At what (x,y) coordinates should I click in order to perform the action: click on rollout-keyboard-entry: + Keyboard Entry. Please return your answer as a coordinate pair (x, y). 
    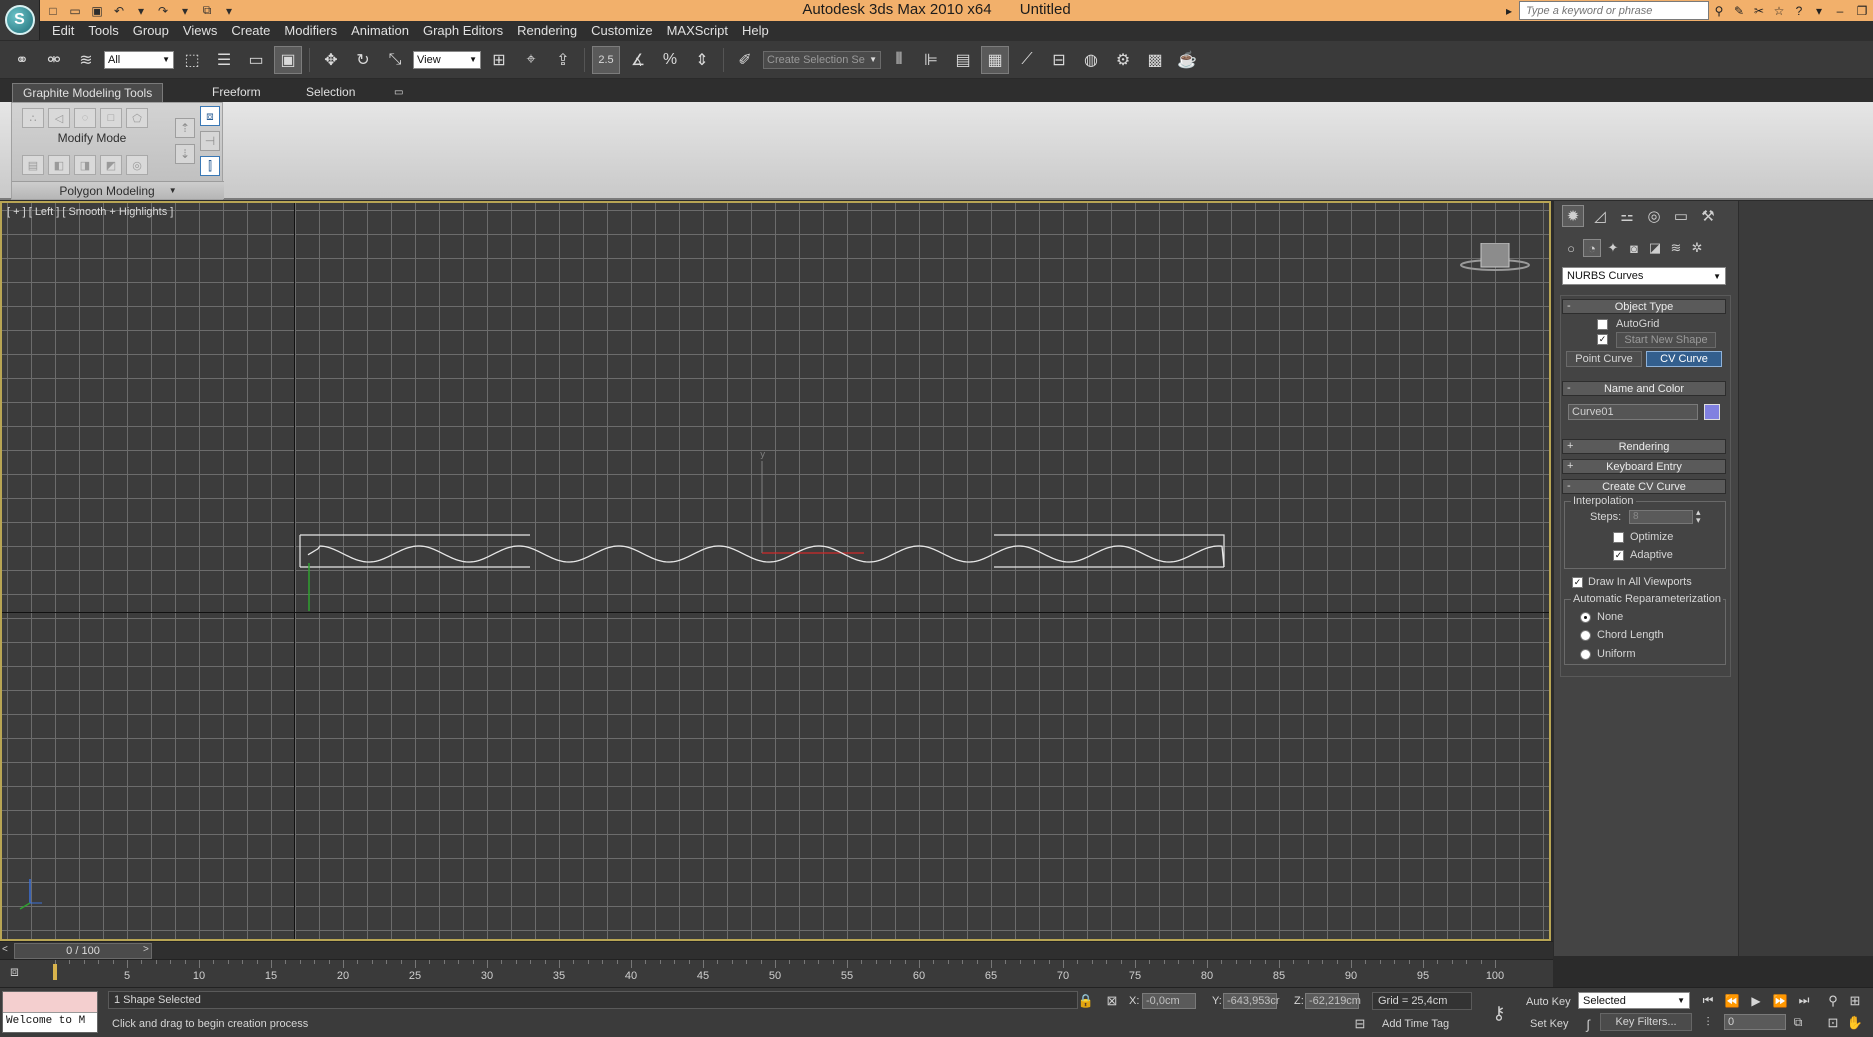
    Looking at the image, I should click on (1644, 466).